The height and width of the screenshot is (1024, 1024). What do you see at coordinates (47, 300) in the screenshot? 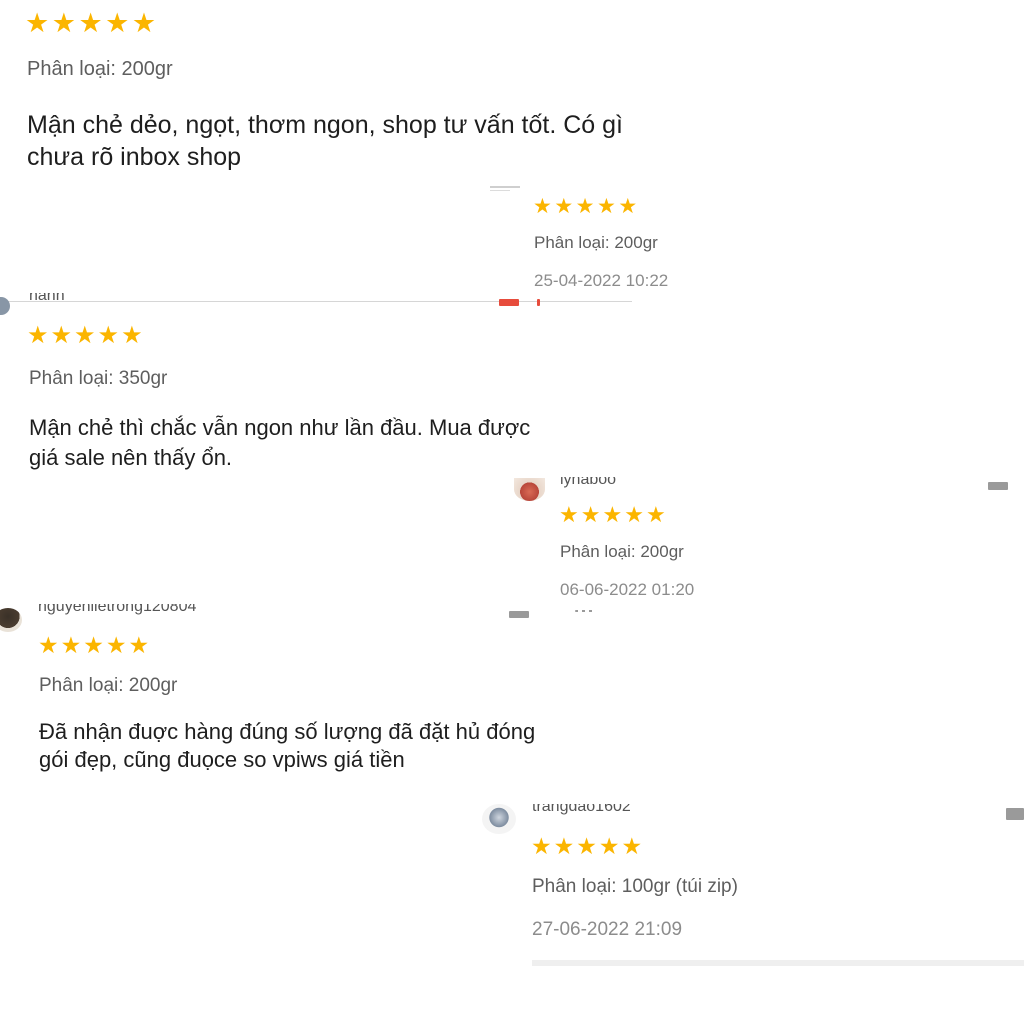
I see `username: hanh` at bounding box center [47, 300].